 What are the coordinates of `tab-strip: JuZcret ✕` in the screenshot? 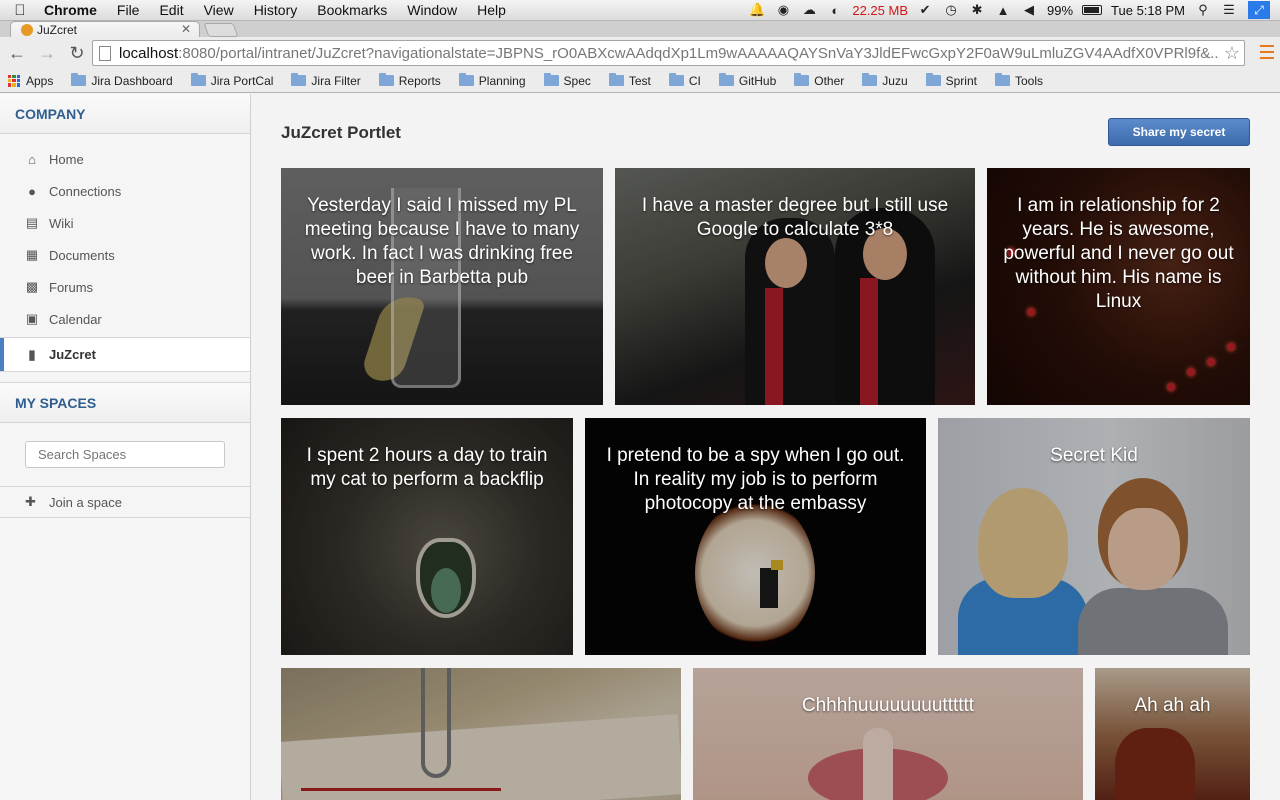 It's located at (640, 29).